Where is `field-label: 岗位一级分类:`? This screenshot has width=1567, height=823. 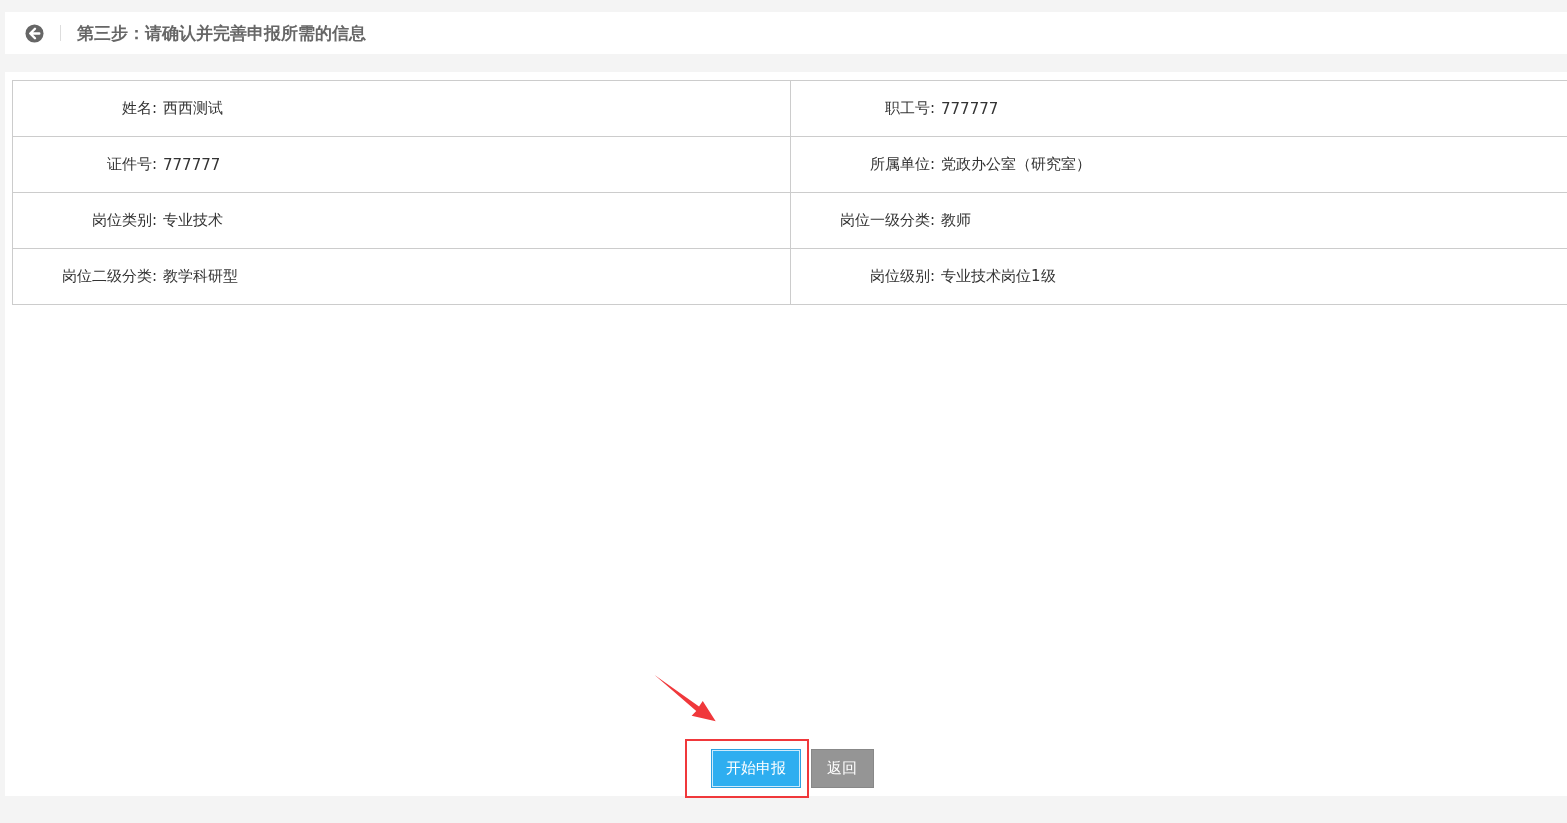 field-label: 岗位一级分类: is located at coordinates (887, 220).